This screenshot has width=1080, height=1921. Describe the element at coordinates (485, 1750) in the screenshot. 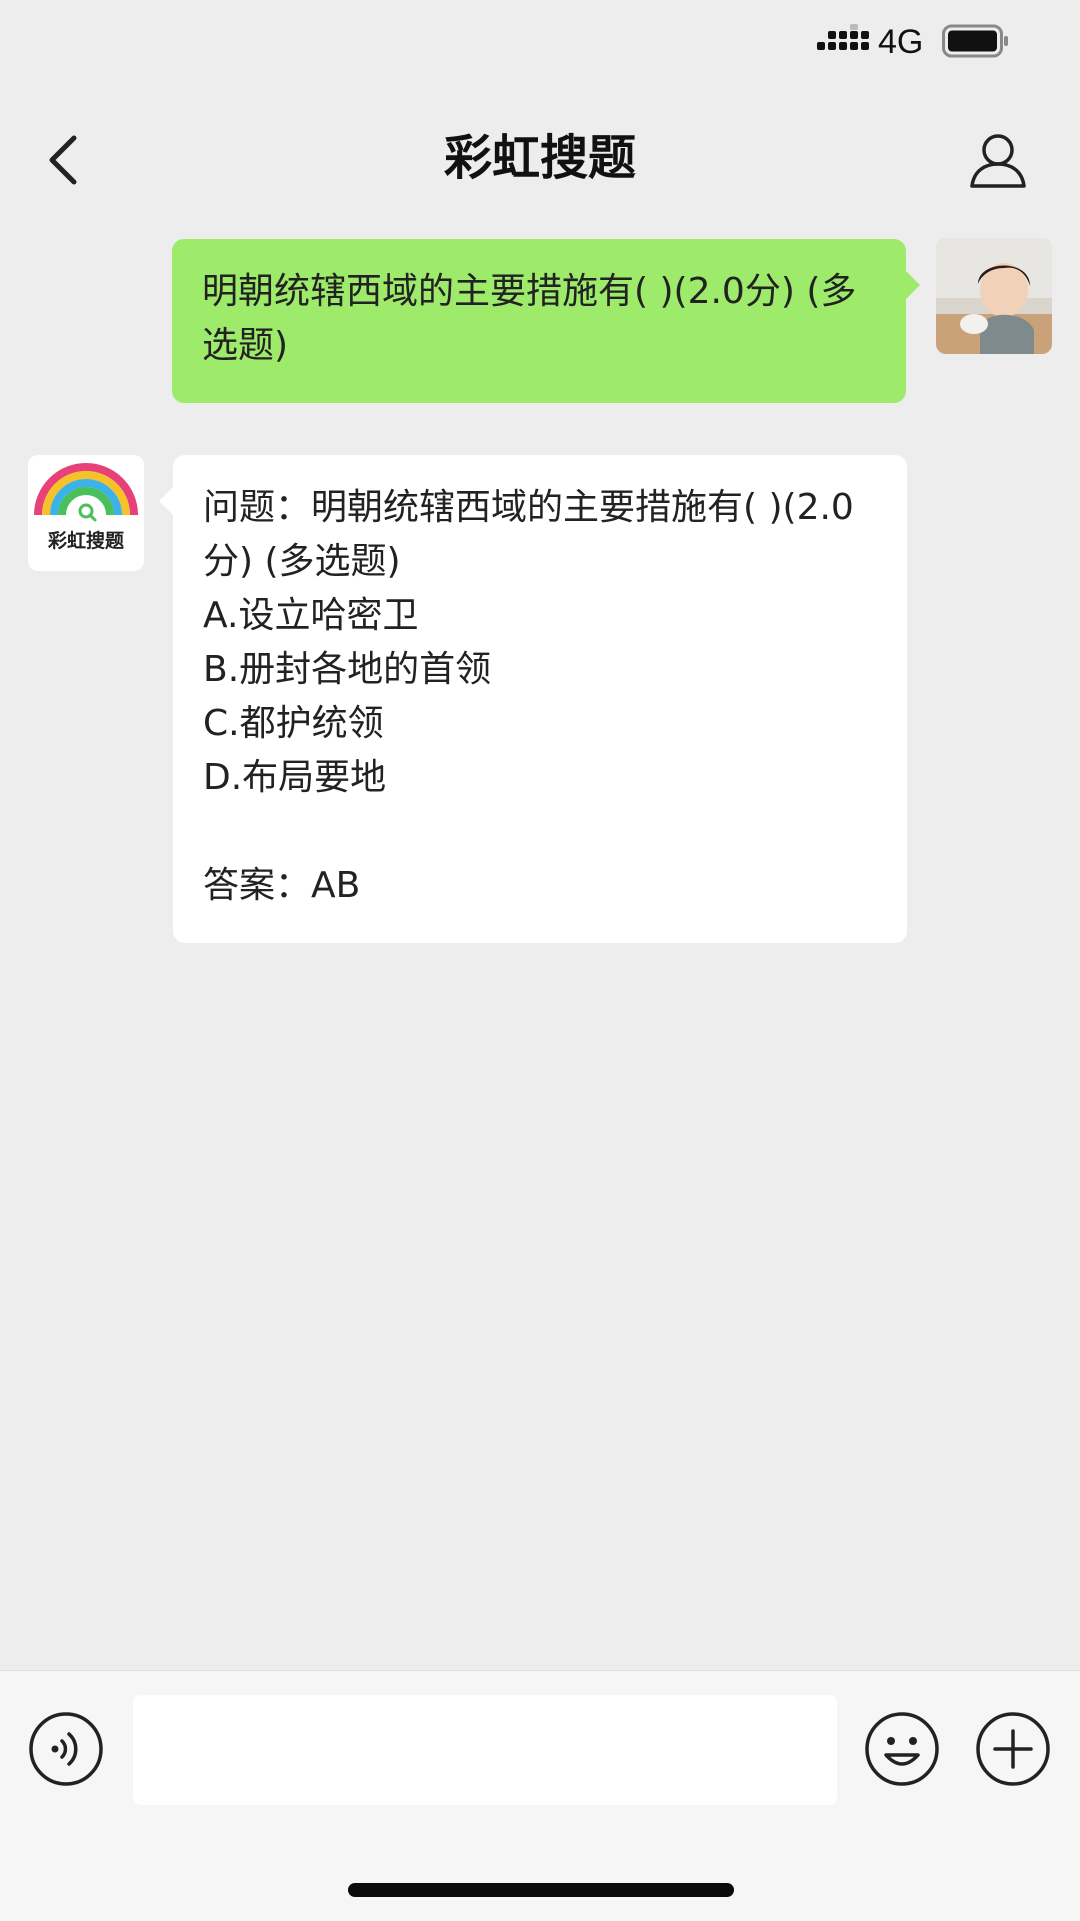

I see `message-input` at that location.